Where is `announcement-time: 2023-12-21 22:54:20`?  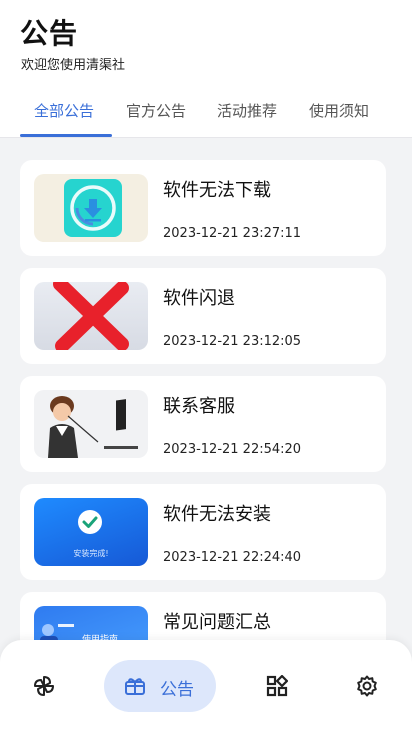
announcement-time: 2023-12-21 22:54:20 is located at coordinates (232, 449).